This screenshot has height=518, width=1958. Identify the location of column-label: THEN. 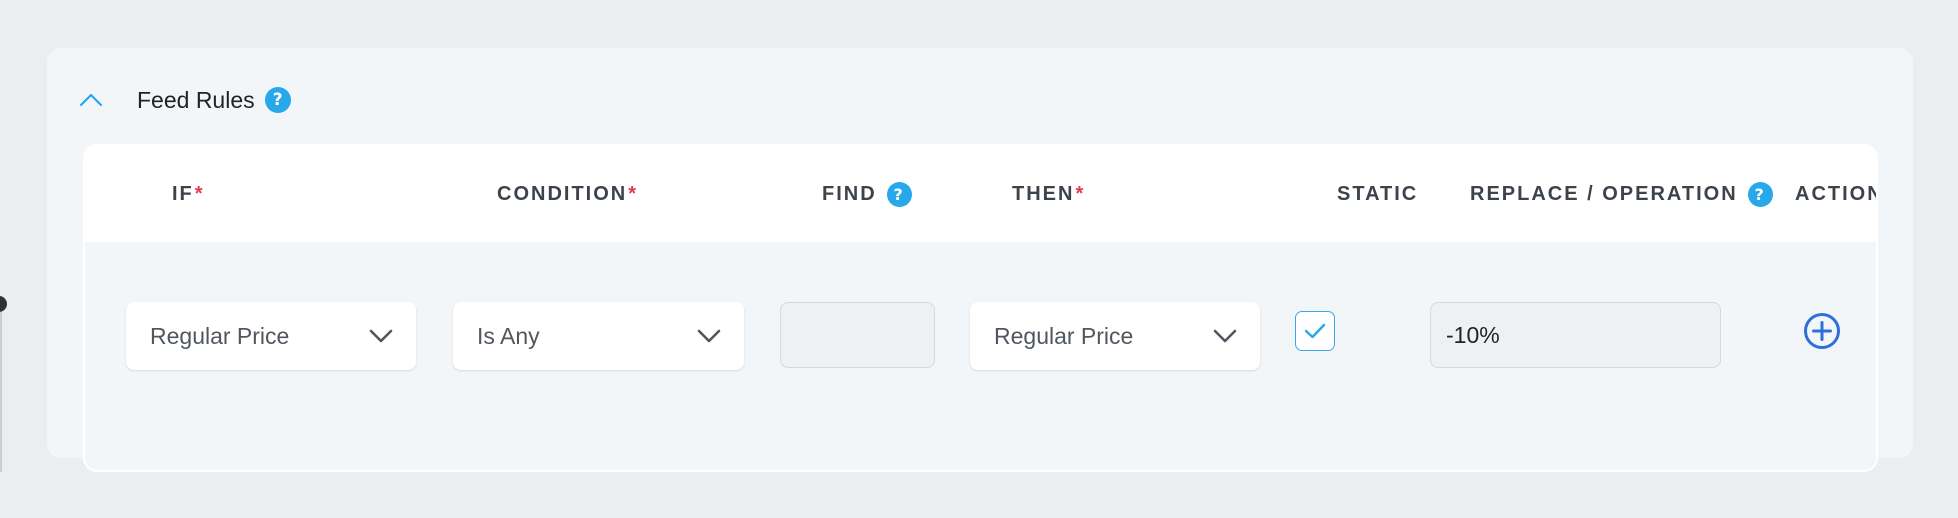
(1043, 193).